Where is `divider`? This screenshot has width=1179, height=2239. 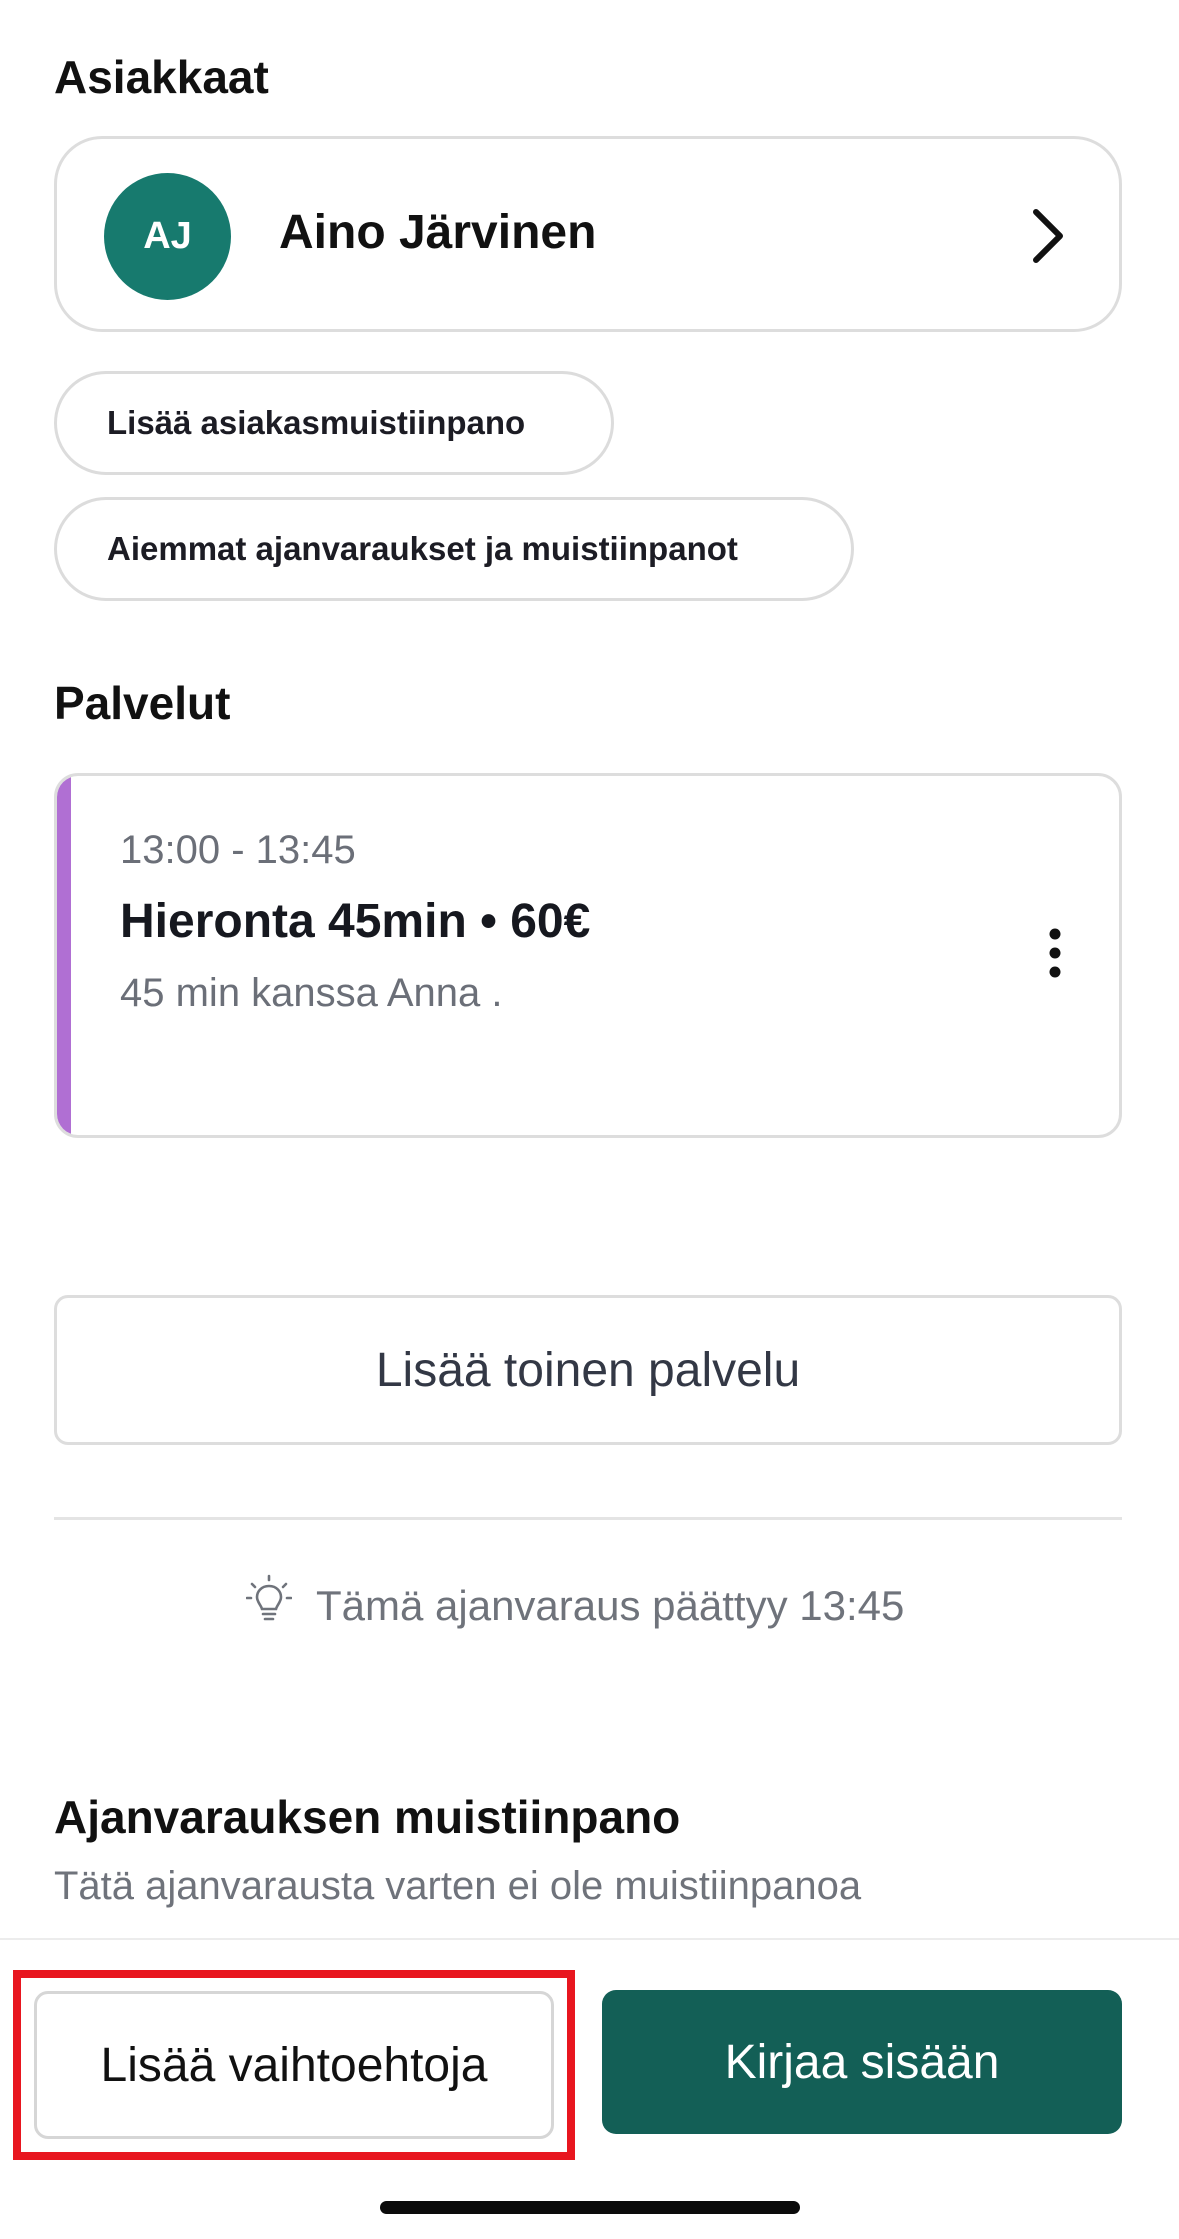 divider is located at coordinates (588, 1518).